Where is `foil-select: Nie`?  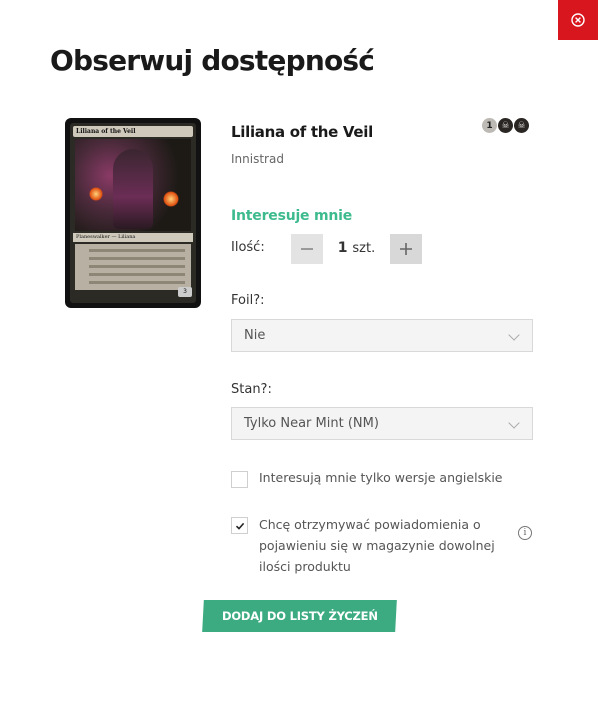
foil-select: Nie is located at coordinates (382, 335).